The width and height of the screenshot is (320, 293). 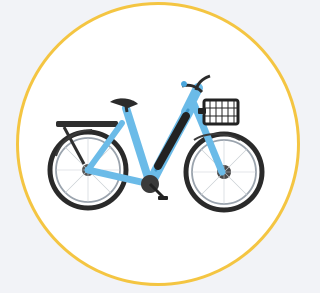 I want to click on crankset, so click(x=154, y=187).